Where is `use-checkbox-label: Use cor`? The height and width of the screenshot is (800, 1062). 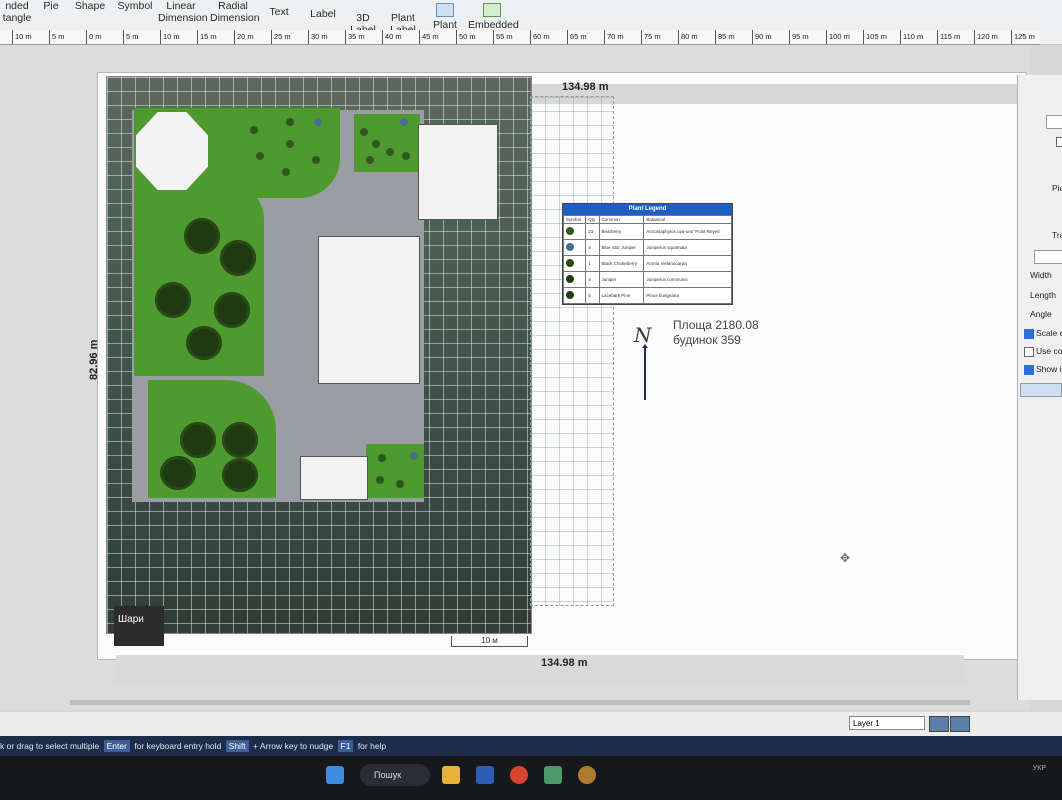 use-checkbox-label: Use cor is located at coordinates (1049, 351).